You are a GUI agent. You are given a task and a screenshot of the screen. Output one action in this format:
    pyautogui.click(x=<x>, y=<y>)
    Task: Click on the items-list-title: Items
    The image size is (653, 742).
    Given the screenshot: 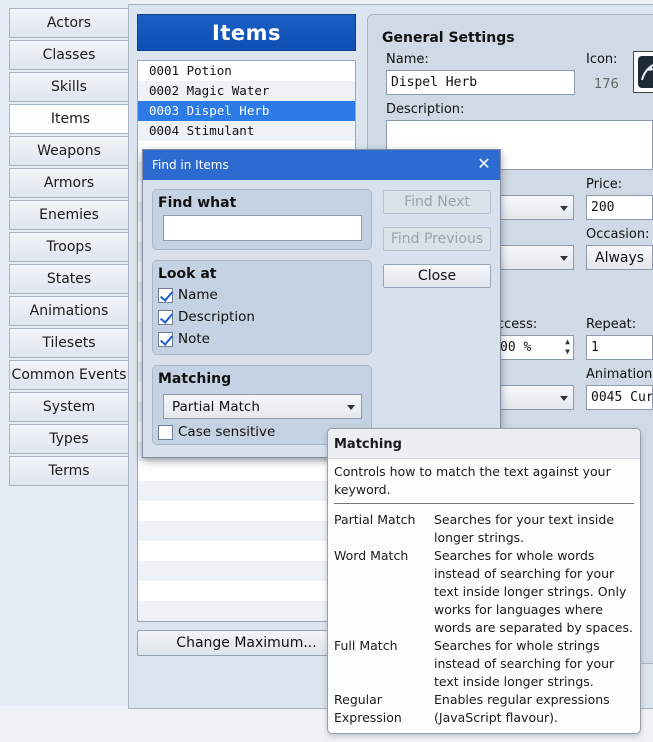 What is the action you would take?
    pyautogui.click(x=246, y=32)
    